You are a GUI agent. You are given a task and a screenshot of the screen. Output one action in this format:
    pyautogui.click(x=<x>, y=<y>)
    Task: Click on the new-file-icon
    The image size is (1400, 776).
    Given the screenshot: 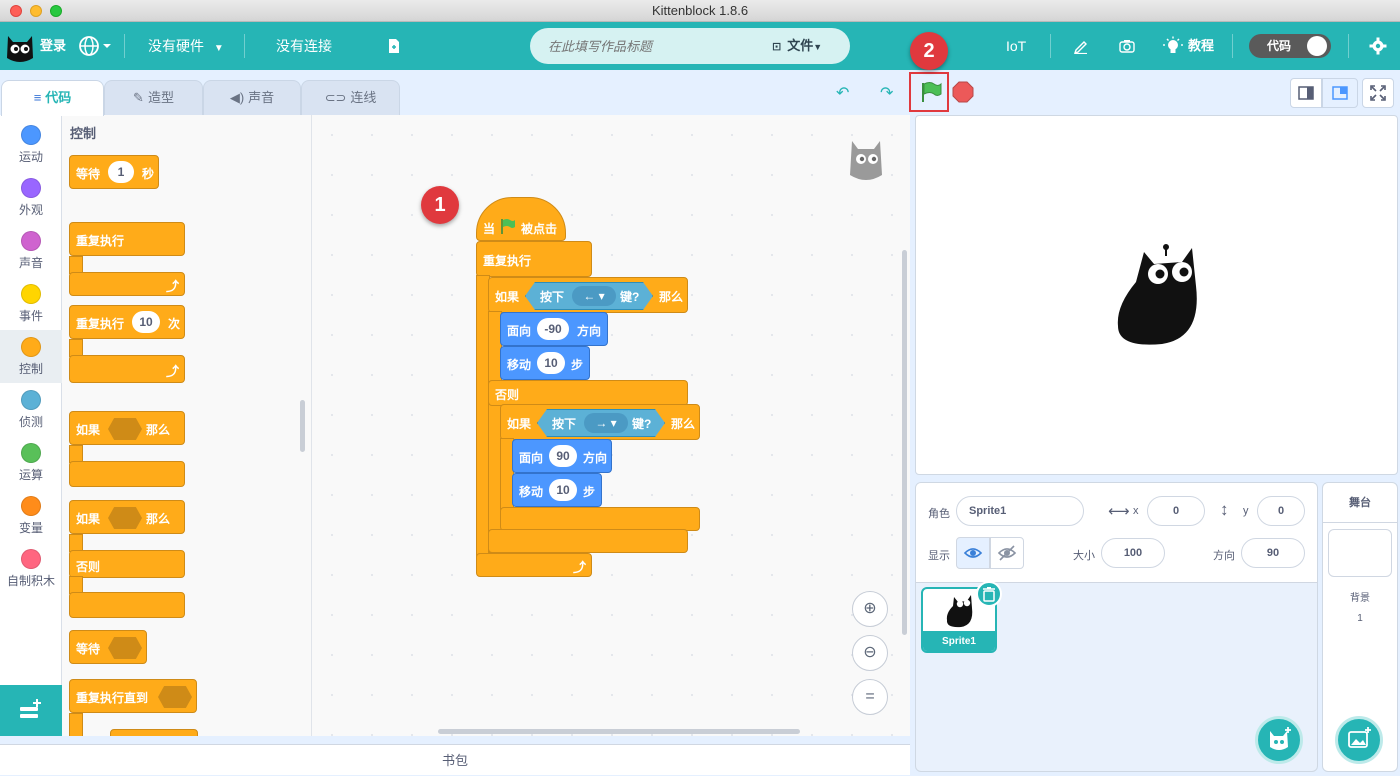 What is the action you would take?
    pyautogui.click(x=394, y=47)
    